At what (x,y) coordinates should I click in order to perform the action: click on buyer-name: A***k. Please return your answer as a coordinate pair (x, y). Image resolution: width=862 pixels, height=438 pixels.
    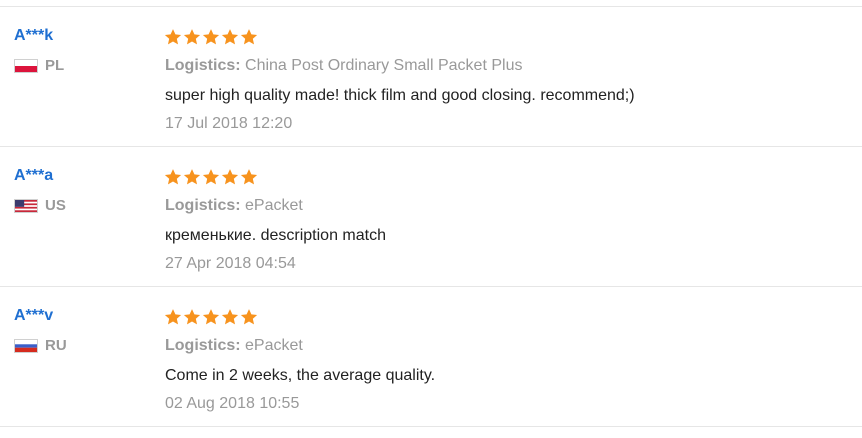
    Looking at the image, I should click on (33, 36).